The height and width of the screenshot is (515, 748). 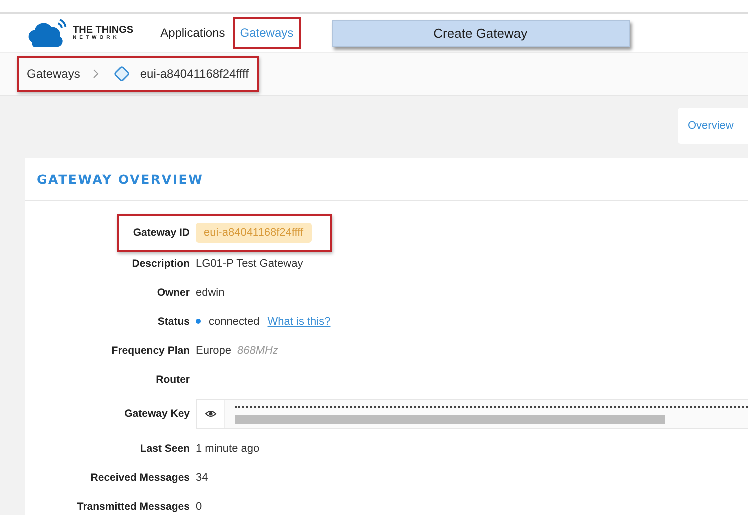 What do you see at coordinates (150, 350) in the screenshot?
I see `field-label: Frequency Plan` at bounding box center [150, 350].